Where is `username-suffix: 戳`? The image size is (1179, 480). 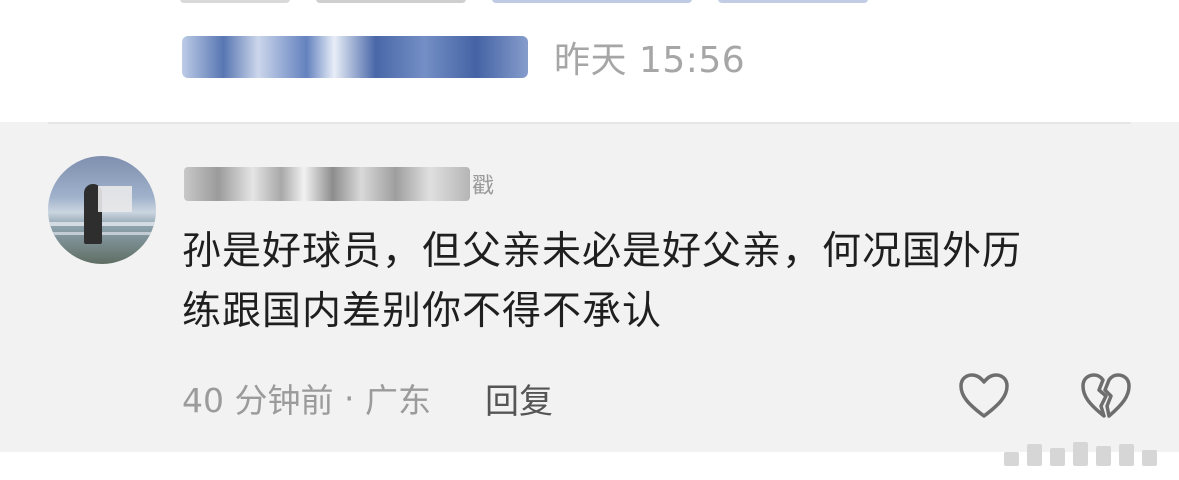
username-suffix: 戳 is located at coordinates (483, 186).